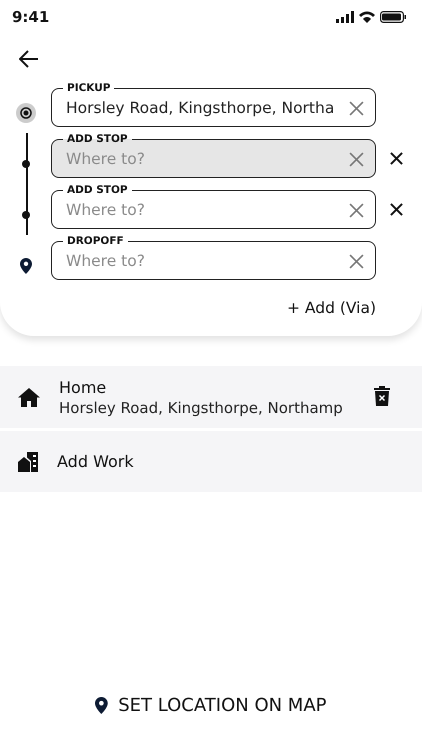 The width and height of the screenshot is (422, 750). I want to click on saved-place-item: Add Work, so click(211, 461).